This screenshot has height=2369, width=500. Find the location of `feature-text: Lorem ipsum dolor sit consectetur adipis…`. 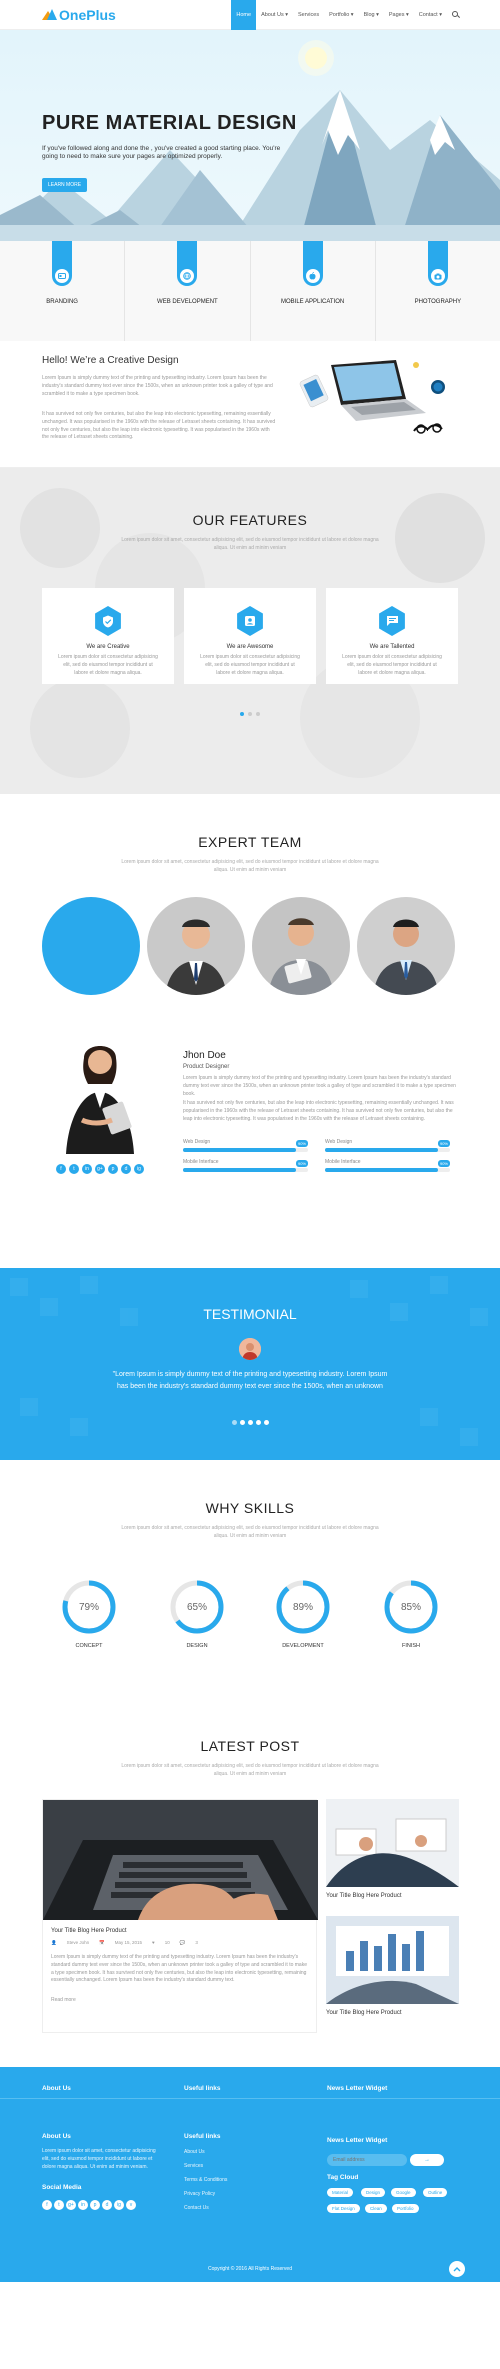

feature-text: Lorem ipsum dolor sit consectetur adipis… is located at coordinates (392, 665).